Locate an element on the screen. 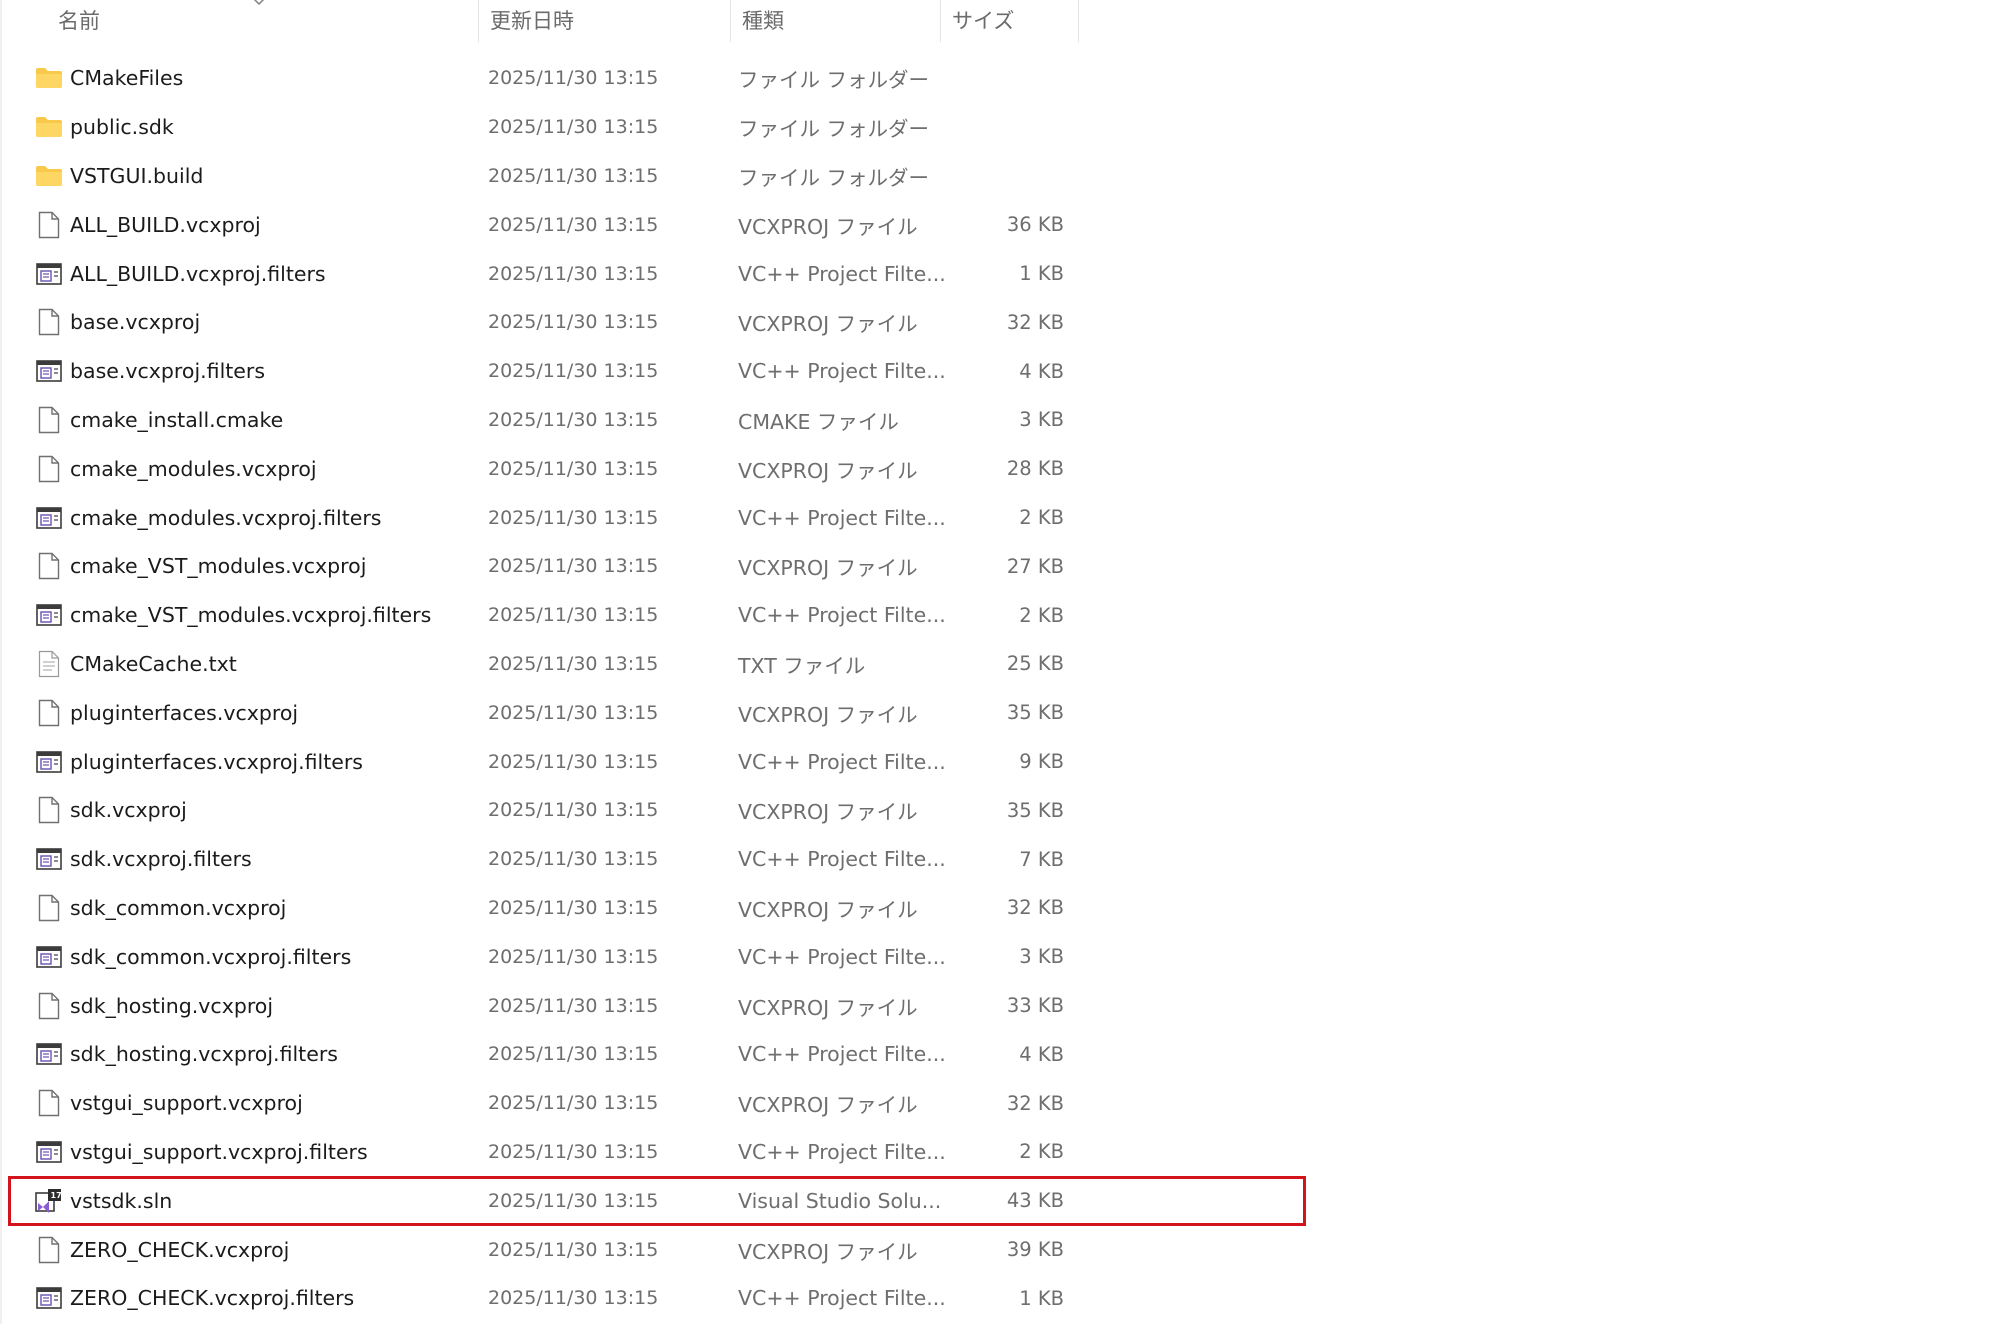  column-header-modified: 更新日時 is located at coordinates (532, 20).